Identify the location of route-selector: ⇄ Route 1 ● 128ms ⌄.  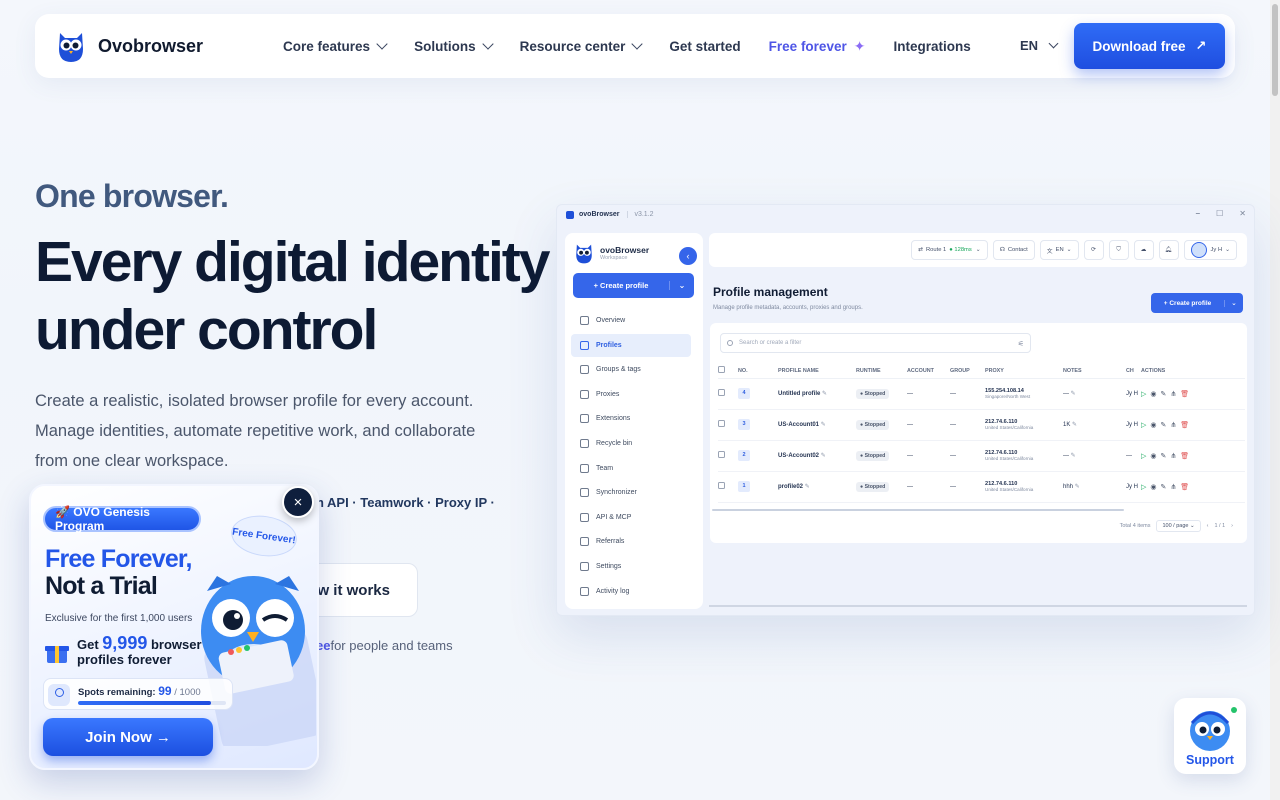
(949, 250).